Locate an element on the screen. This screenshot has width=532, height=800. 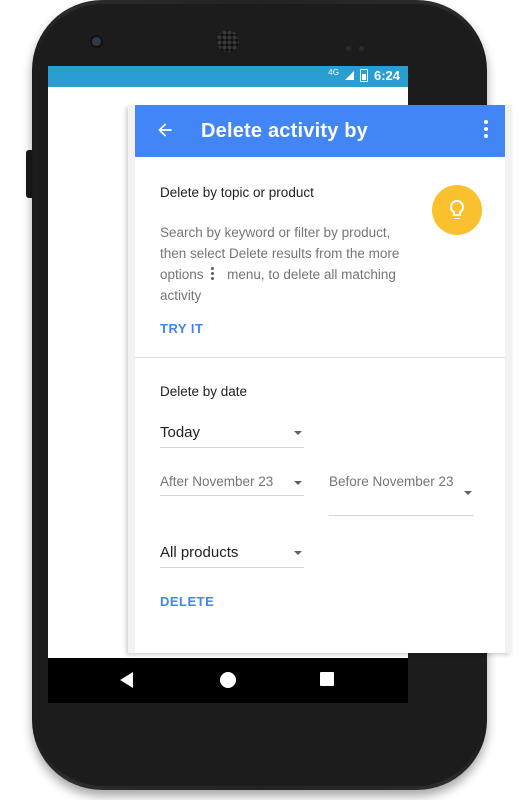
status-bar: 4G 6:24 is located at coordinates (228, 76).